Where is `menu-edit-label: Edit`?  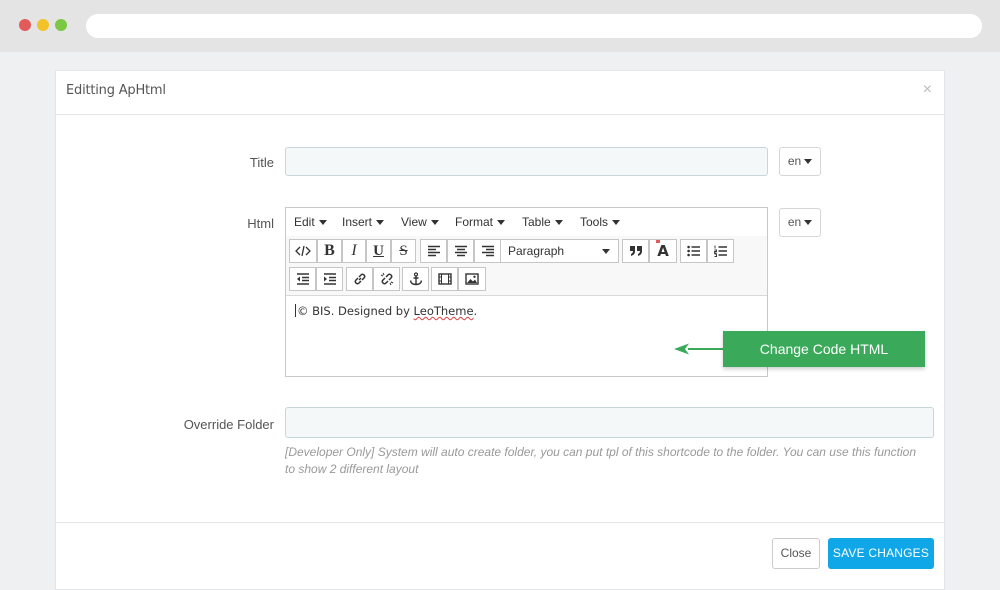 menu-edit-label: Edit is located at coordinates (304, 222).